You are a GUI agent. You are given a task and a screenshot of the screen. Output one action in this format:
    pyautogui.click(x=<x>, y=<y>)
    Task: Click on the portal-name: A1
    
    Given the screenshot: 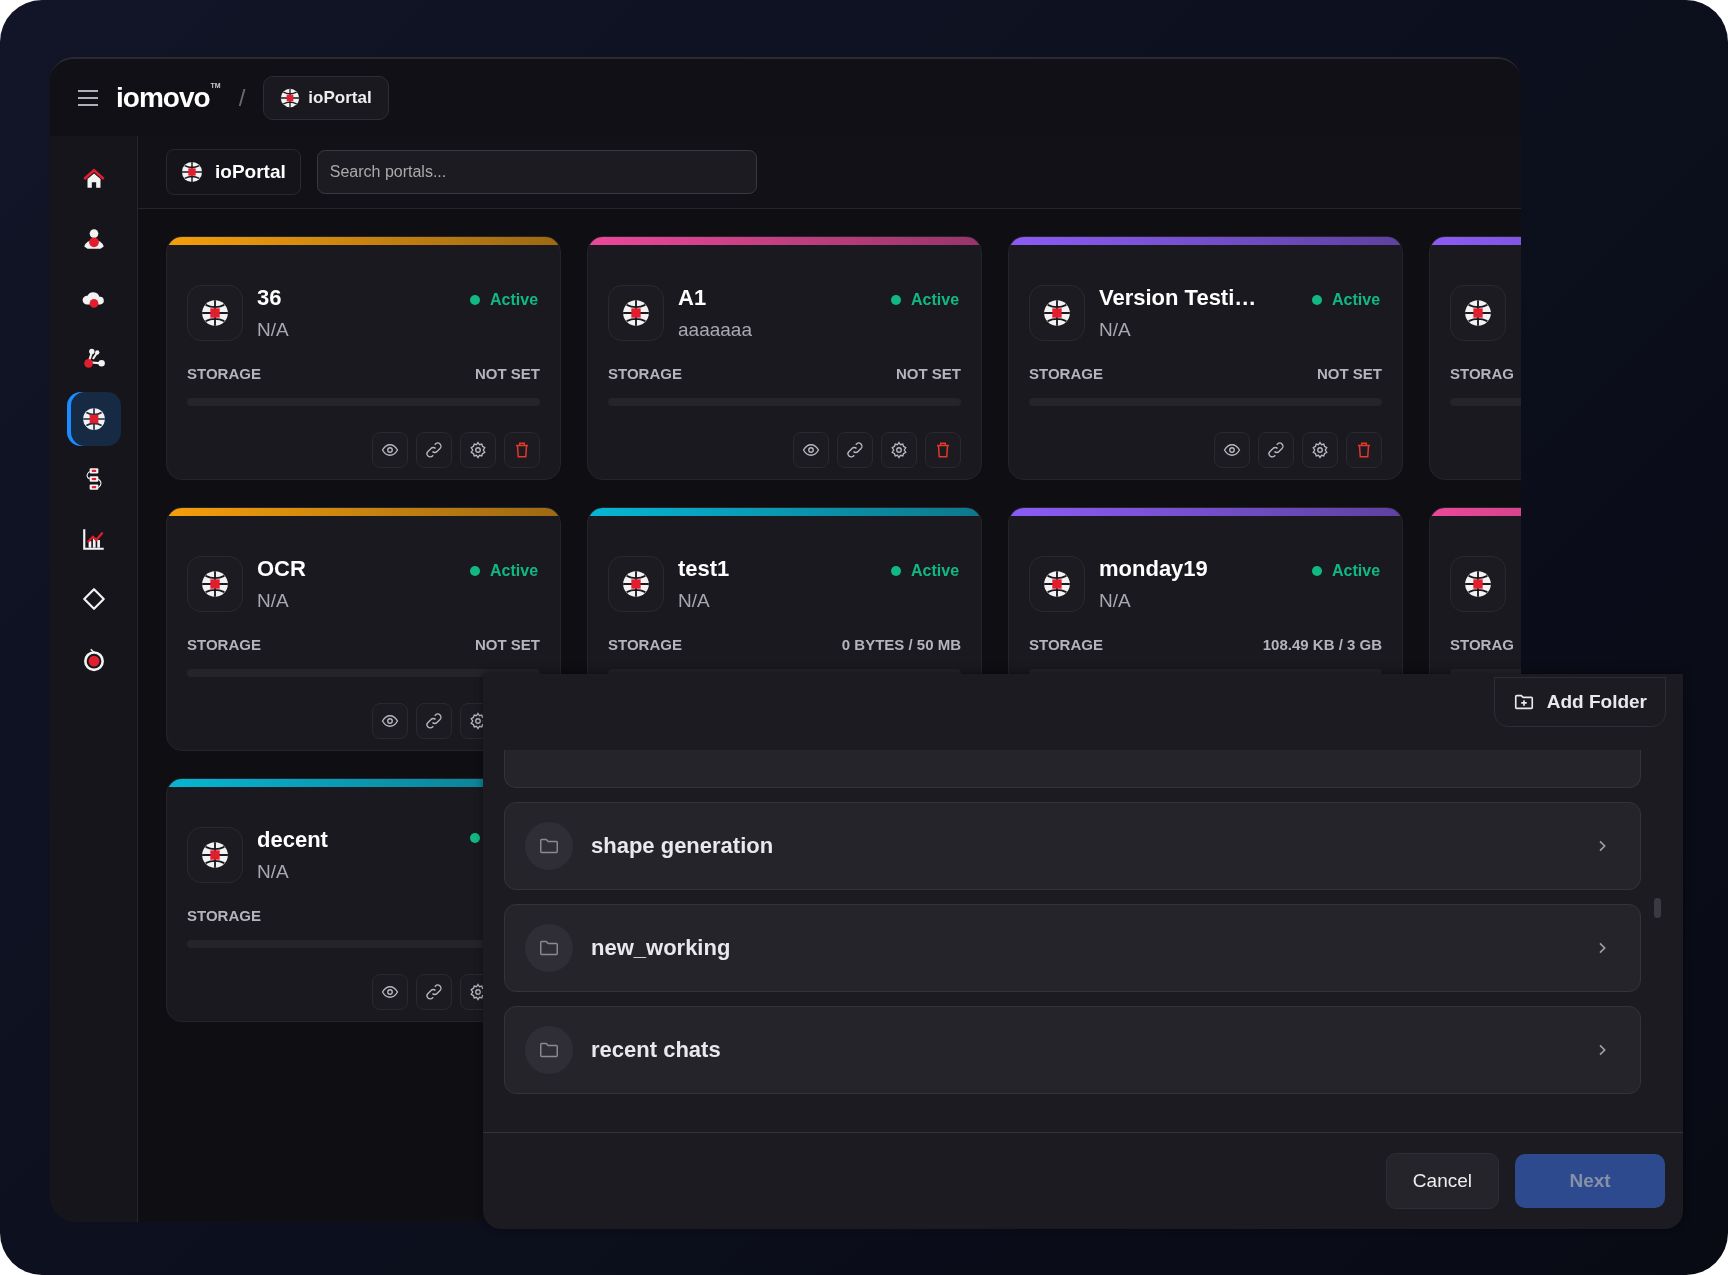 What is the action you would take?
    pyautogui.click(x=693, y=298)
    